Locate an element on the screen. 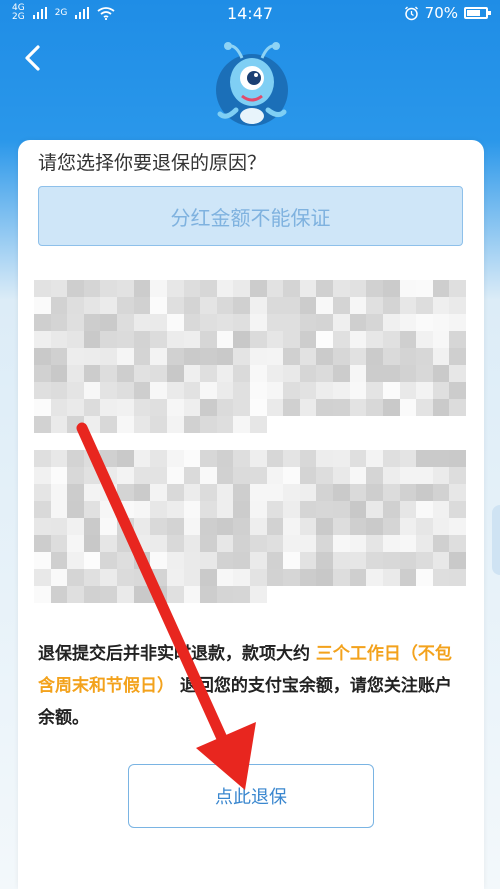 The image size is (500, 889). notice-text-1: 退保提交后并非实时退款，款项大约 is located at coordinates (177, 654).